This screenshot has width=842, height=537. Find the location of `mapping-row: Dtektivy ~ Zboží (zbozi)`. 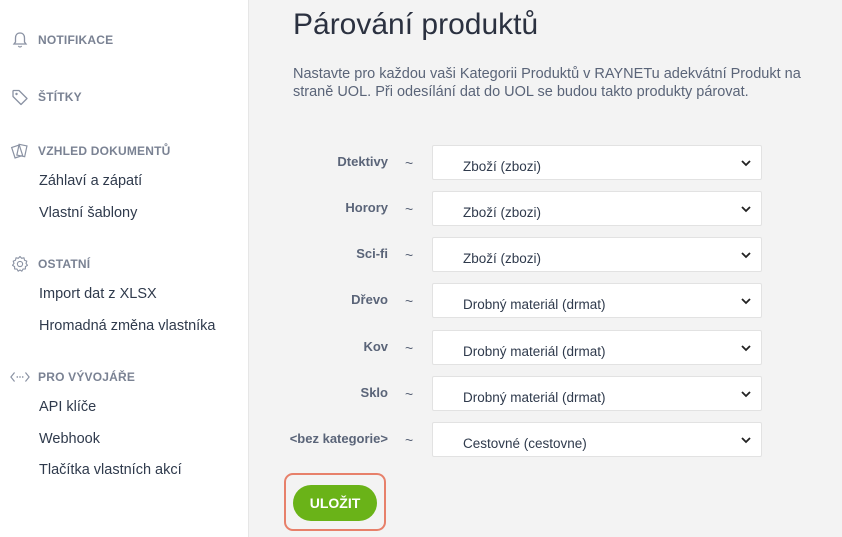

mapping-row: Dtektivy ~ Zboží (zbozi) is located at coordinates (545, 163).